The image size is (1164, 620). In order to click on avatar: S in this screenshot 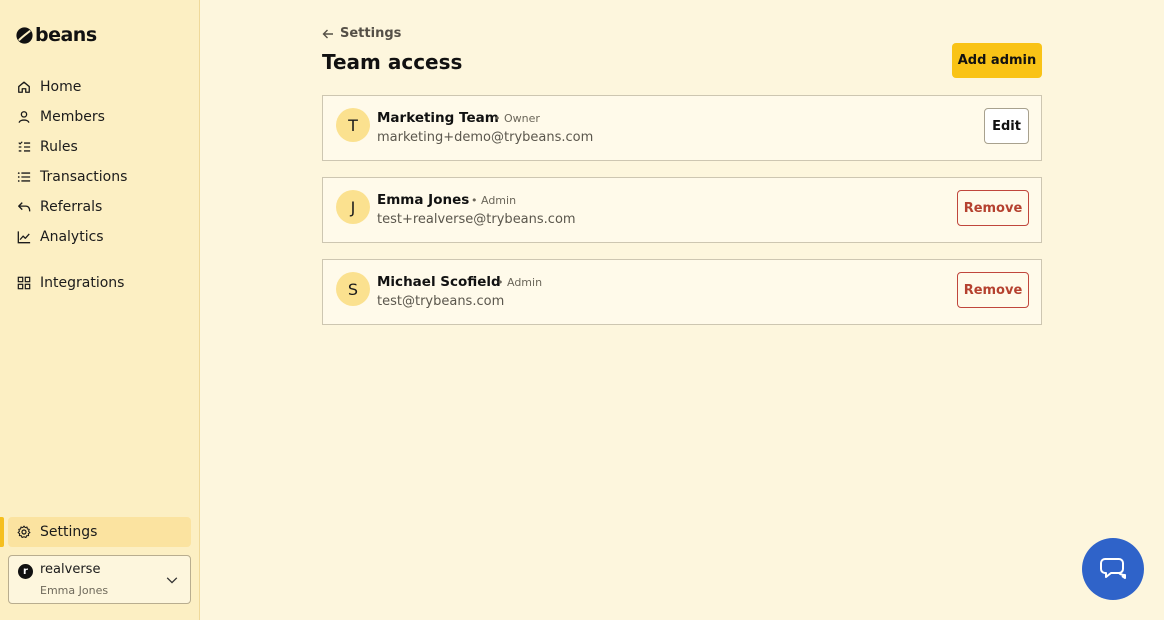, I will do `click(353, 289)`.